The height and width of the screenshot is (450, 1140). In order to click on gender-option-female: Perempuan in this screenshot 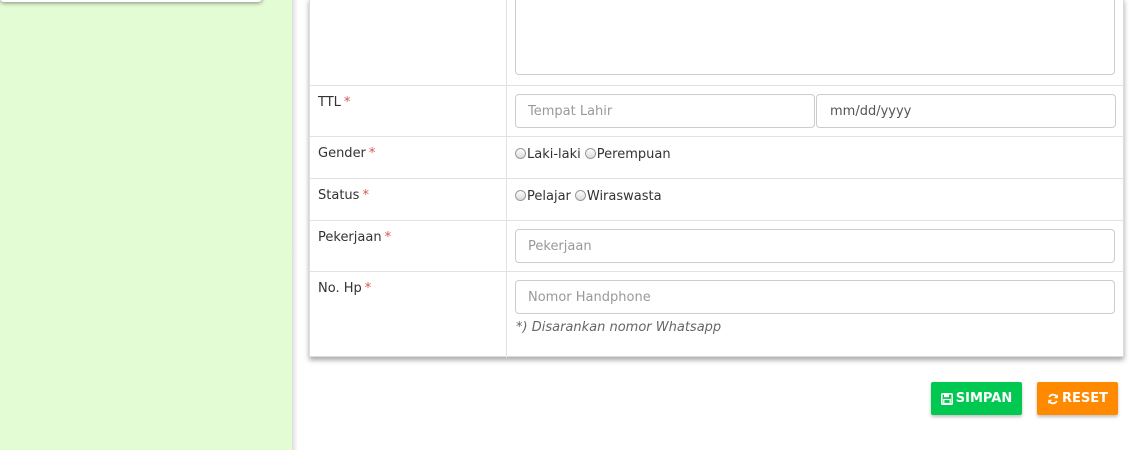, I will do `click(627, 154)`.